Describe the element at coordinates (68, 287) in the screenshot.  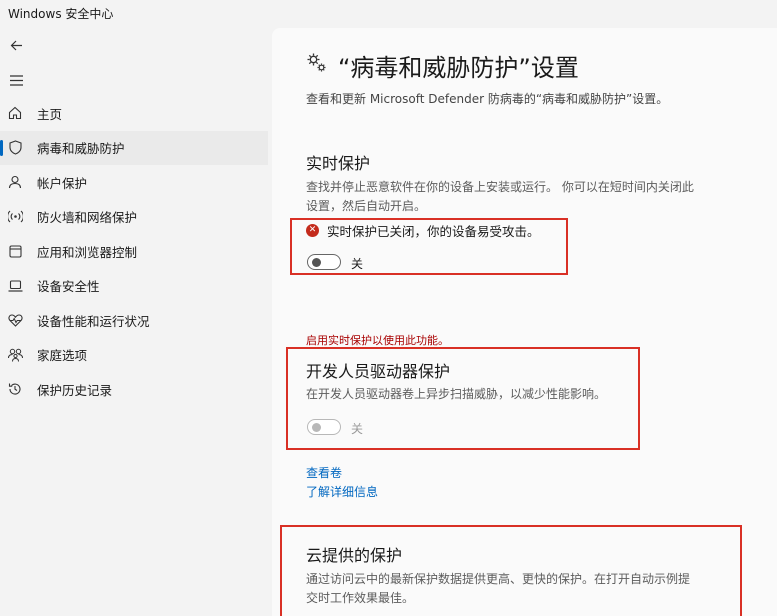
I see `sidebar-item-label: 设备安全性` at that location.